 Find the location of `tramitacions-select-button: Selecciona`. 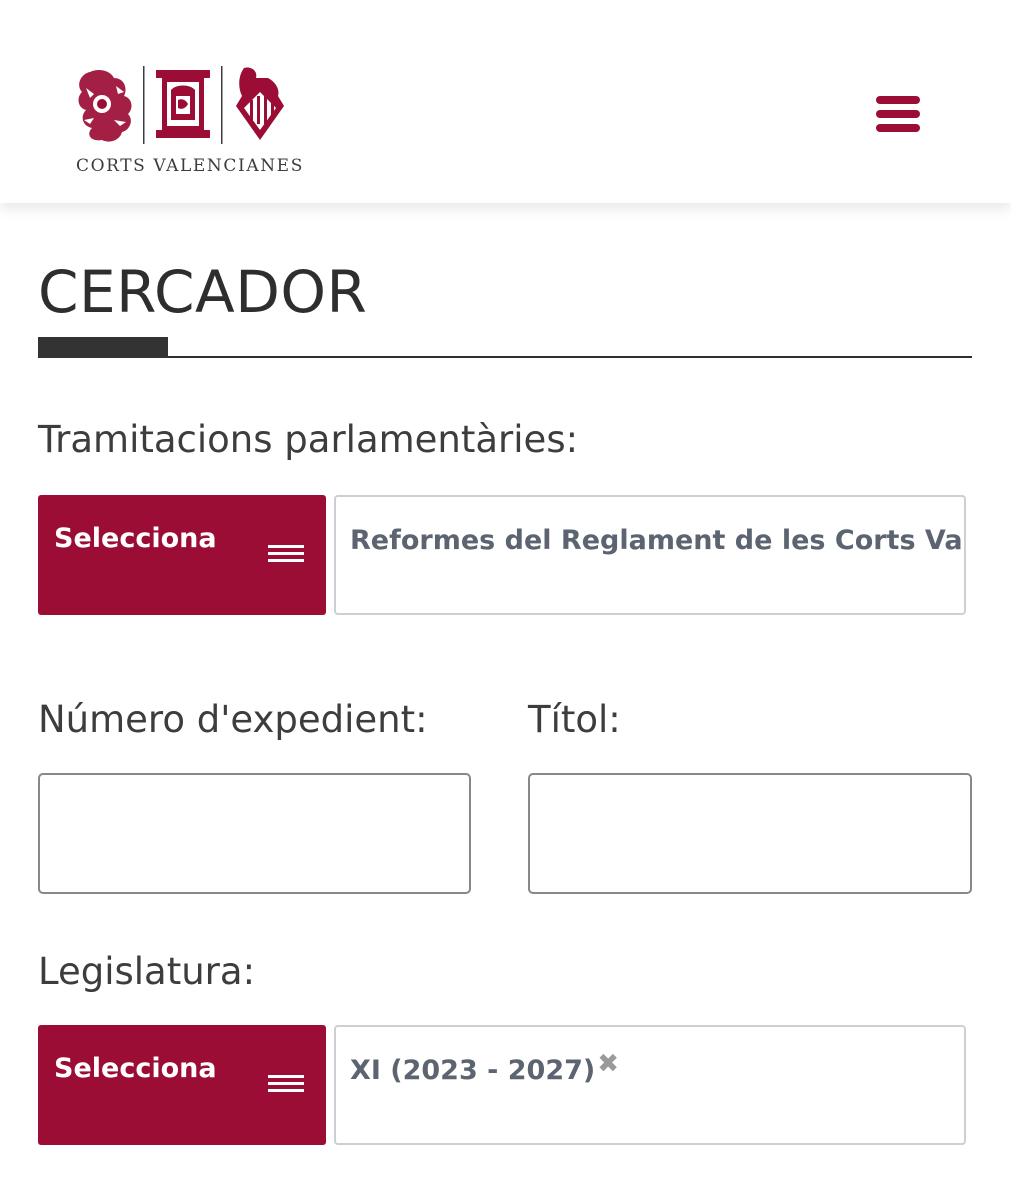

tramitacions-select-button: Selecciona is located at coordinates (182, 555).